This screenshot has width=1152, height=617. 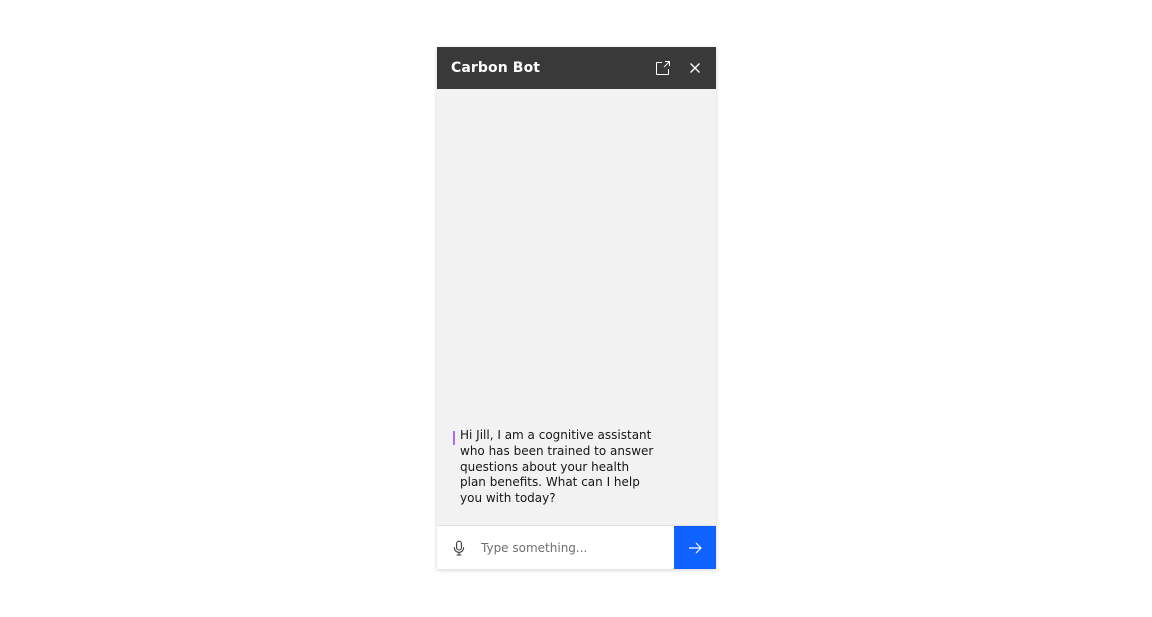 What do you see at coordinates (496, 68) in the screenshot?
I see `chat-title: Carbon Bot` at bounding box center [496, 68].